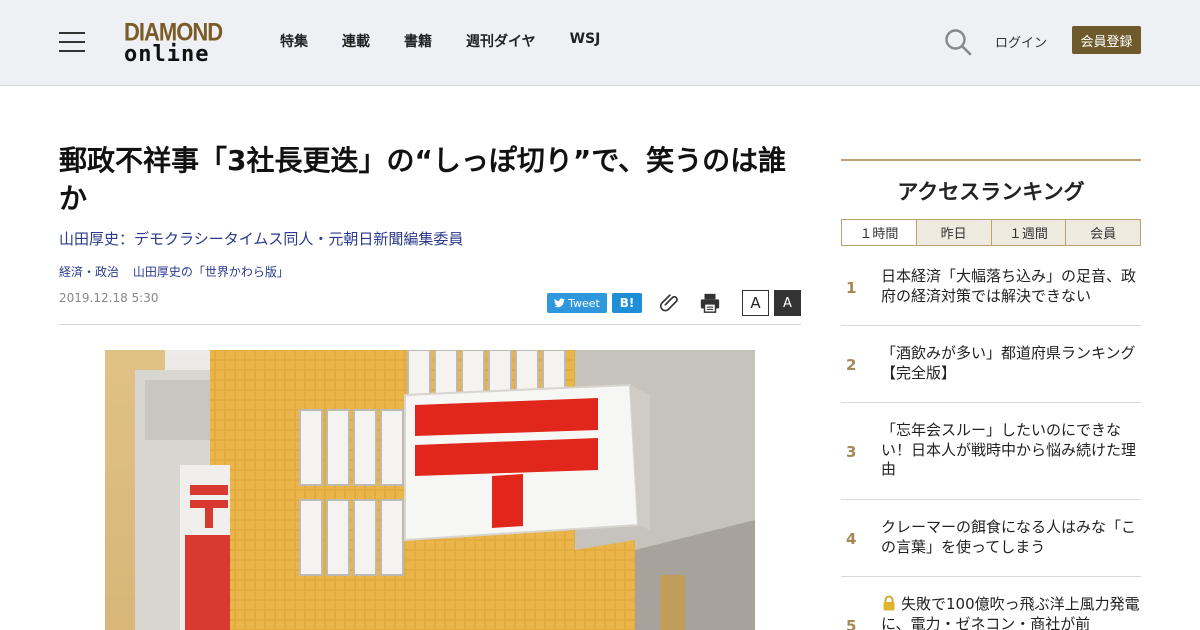 This screenshot has height=630, width=1200. I want to click on article-divider, so click(430, 324).